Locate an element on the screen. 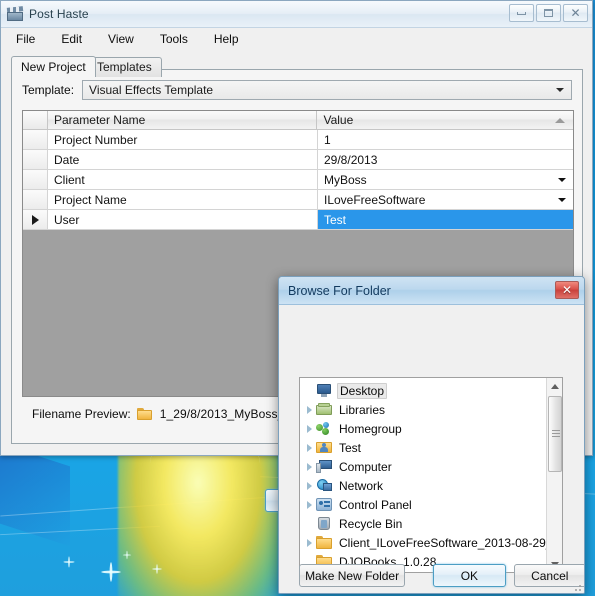 The image size is (595, 596). dialog-button-row: Make New Folder OK Cancel is located at coordinates (431, 575).